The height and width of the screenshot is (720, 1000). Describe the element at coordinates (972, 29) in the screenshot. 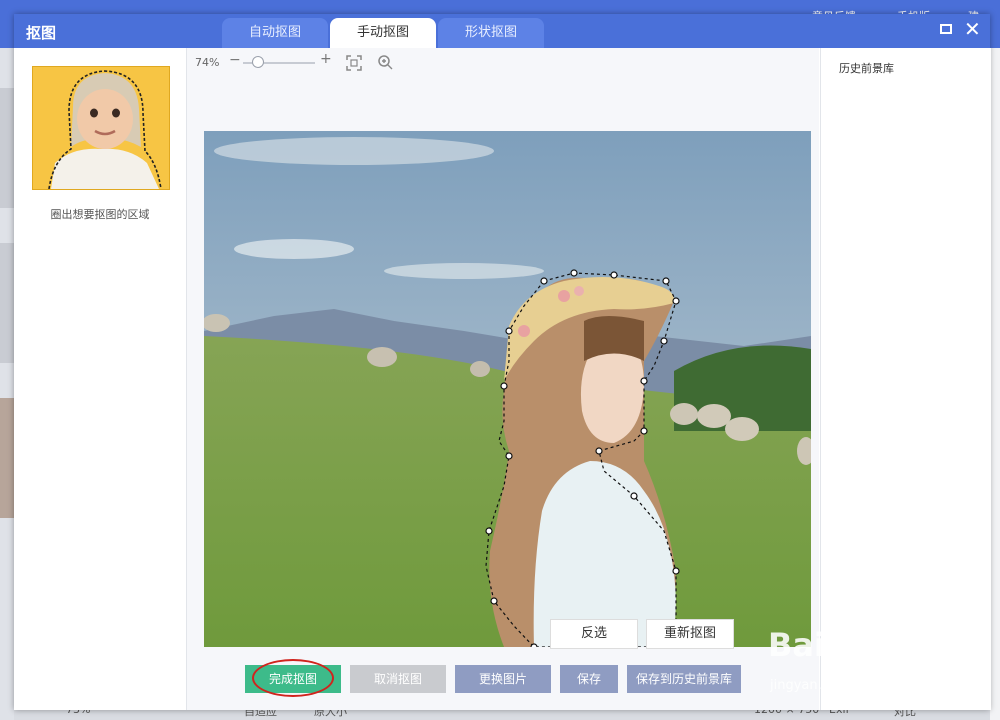

I see `close-icon: ✕` at that location.